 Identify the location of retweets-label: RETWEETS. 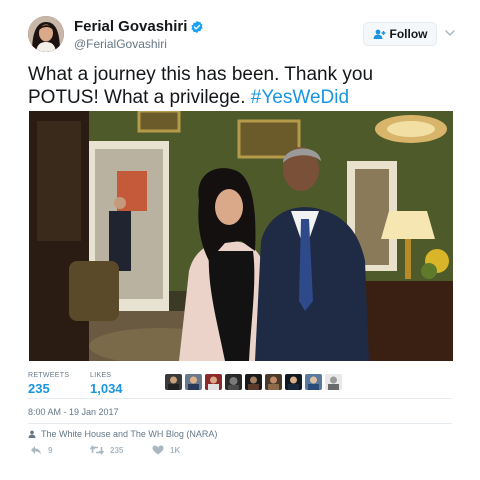
(49, 375).